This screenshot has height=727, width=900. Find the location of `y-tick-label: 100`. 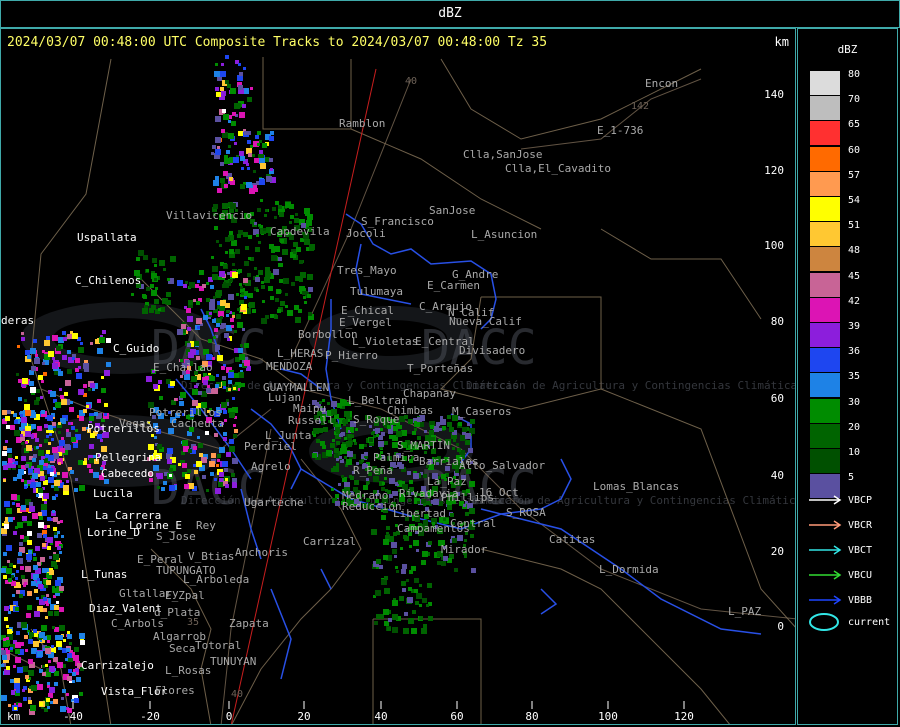

y-tick-label: 100 is located at coordinates (774, 245).